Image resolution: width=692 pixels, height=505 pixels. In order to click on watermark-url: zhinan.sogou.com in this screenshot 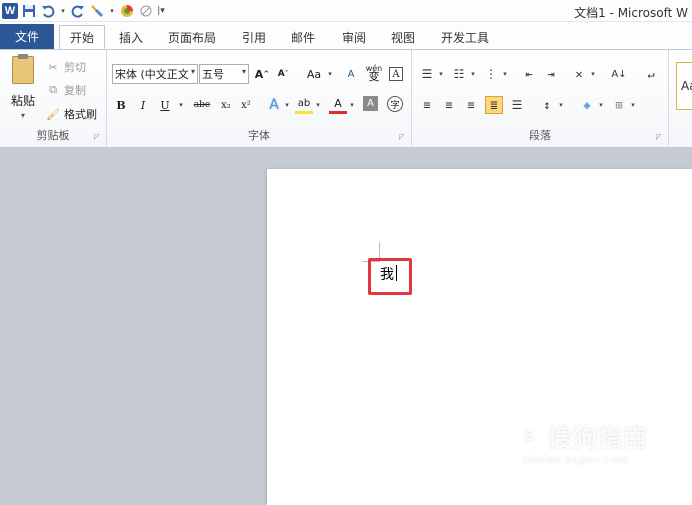, I will do `click(576, 460)`.